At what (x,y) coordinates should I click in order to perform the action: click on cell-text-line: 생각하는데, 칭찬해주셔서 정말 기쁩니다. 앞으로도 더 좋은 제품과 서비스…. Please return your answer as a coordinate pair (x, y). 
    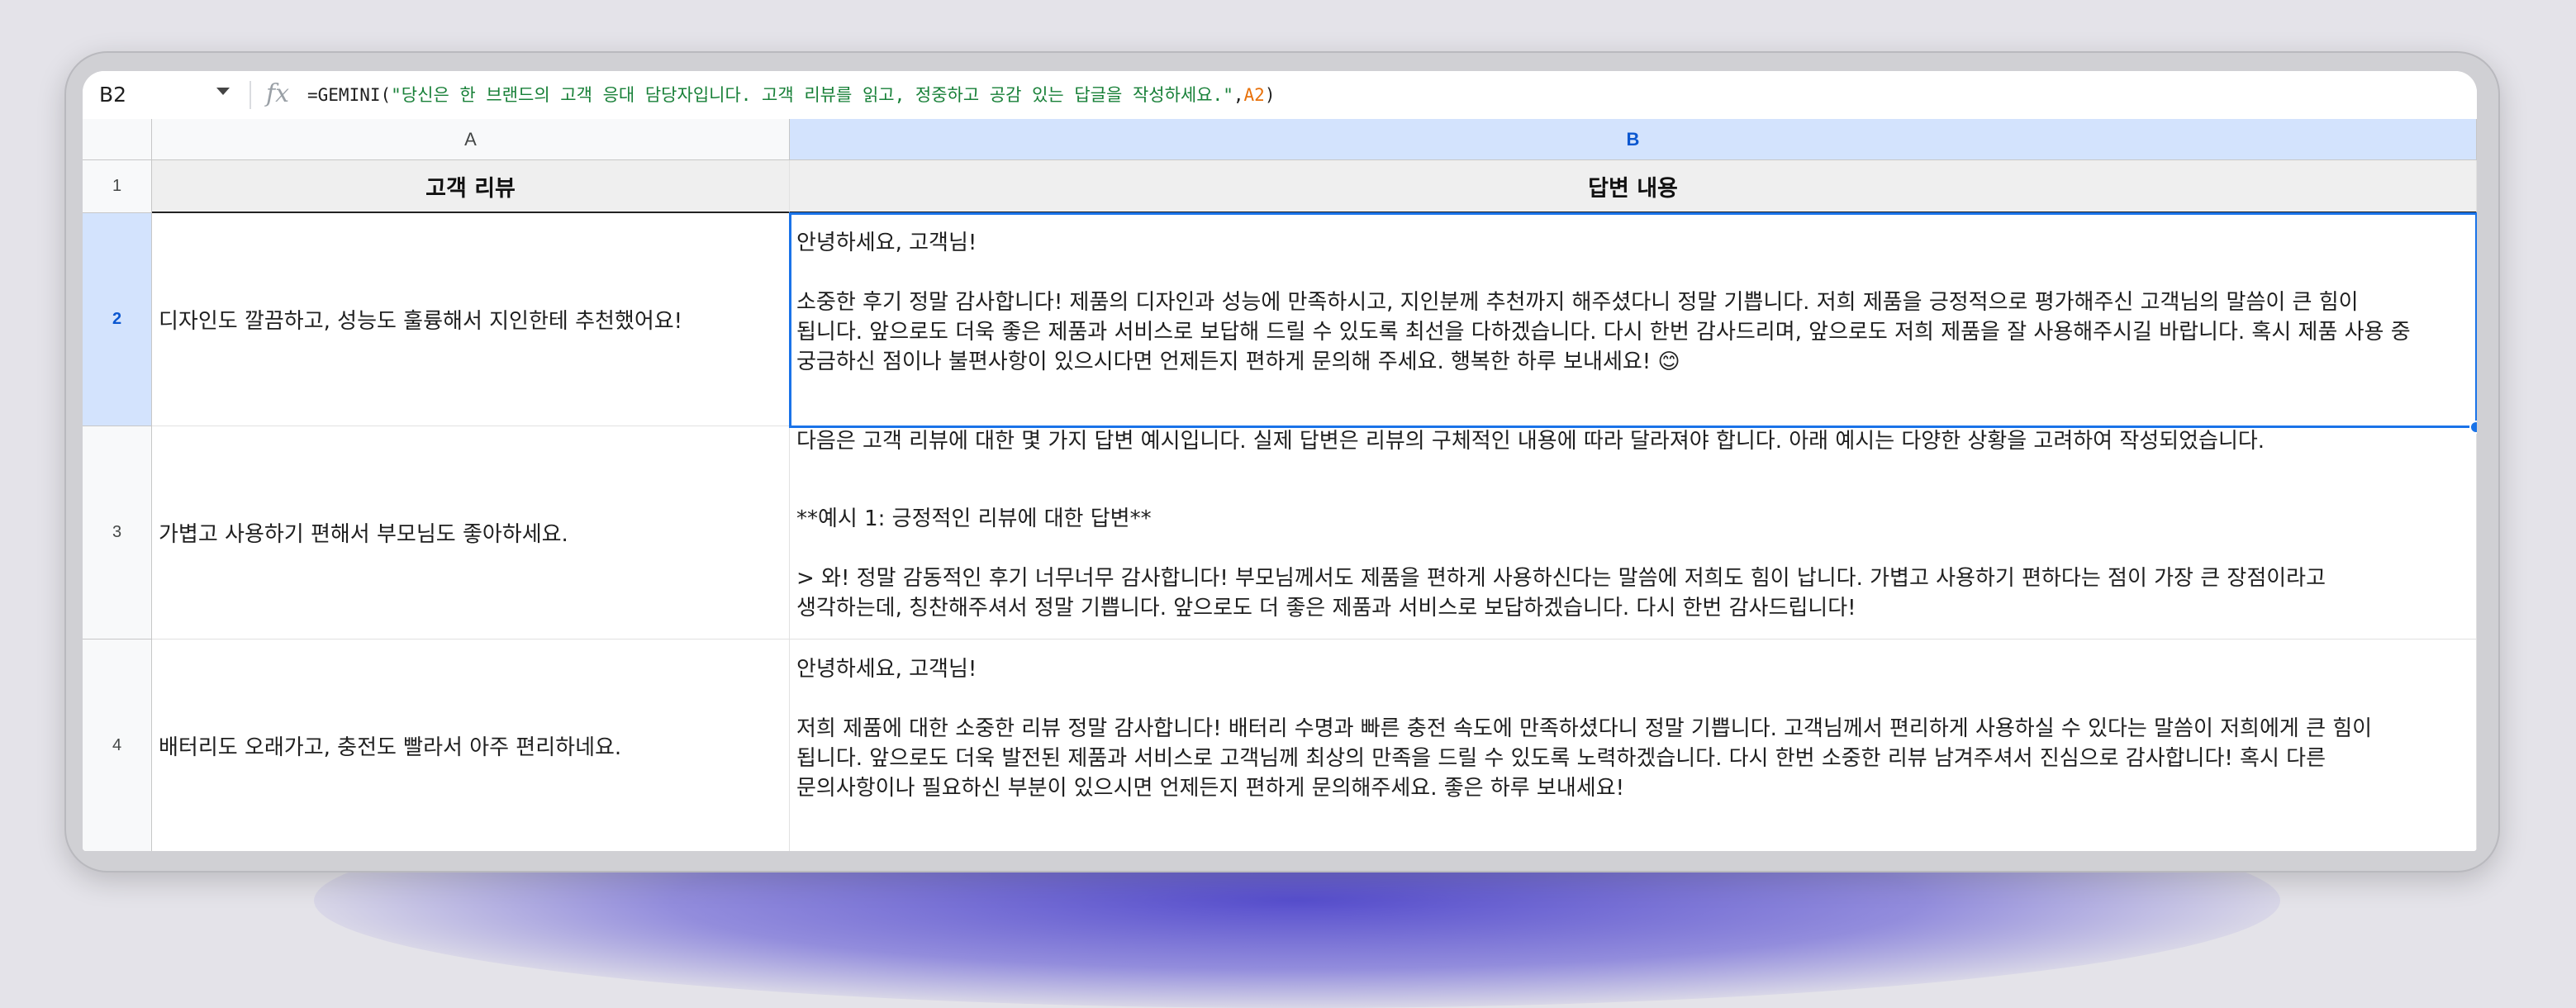
    Looking at the image, I should click on (1326, 608).